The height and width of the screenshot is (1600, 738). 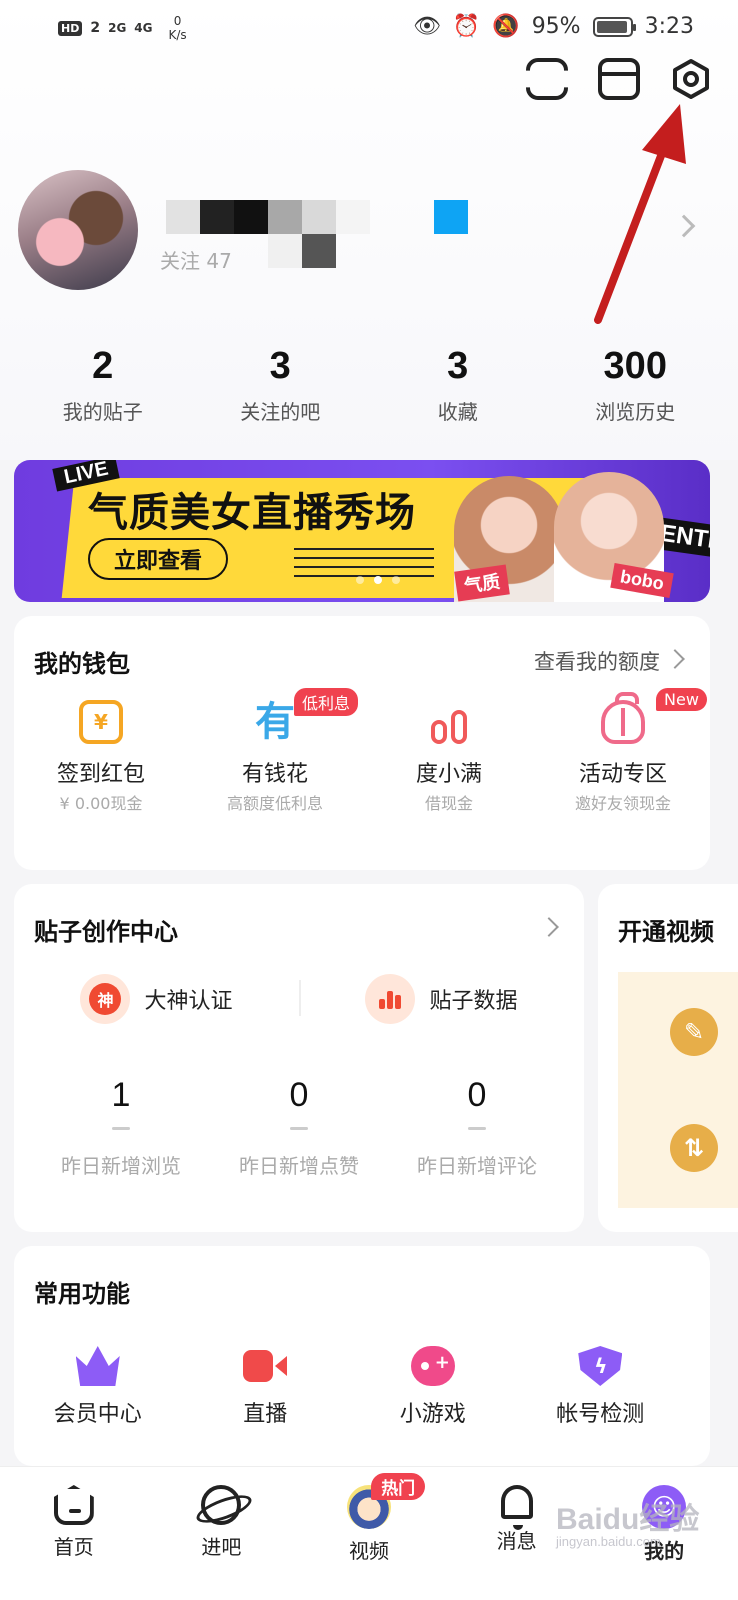 What do you see at coordinates (82, 664) in the screenshot?
I see `wallet-title: 我的钱包` at bounding box center [82, 664].